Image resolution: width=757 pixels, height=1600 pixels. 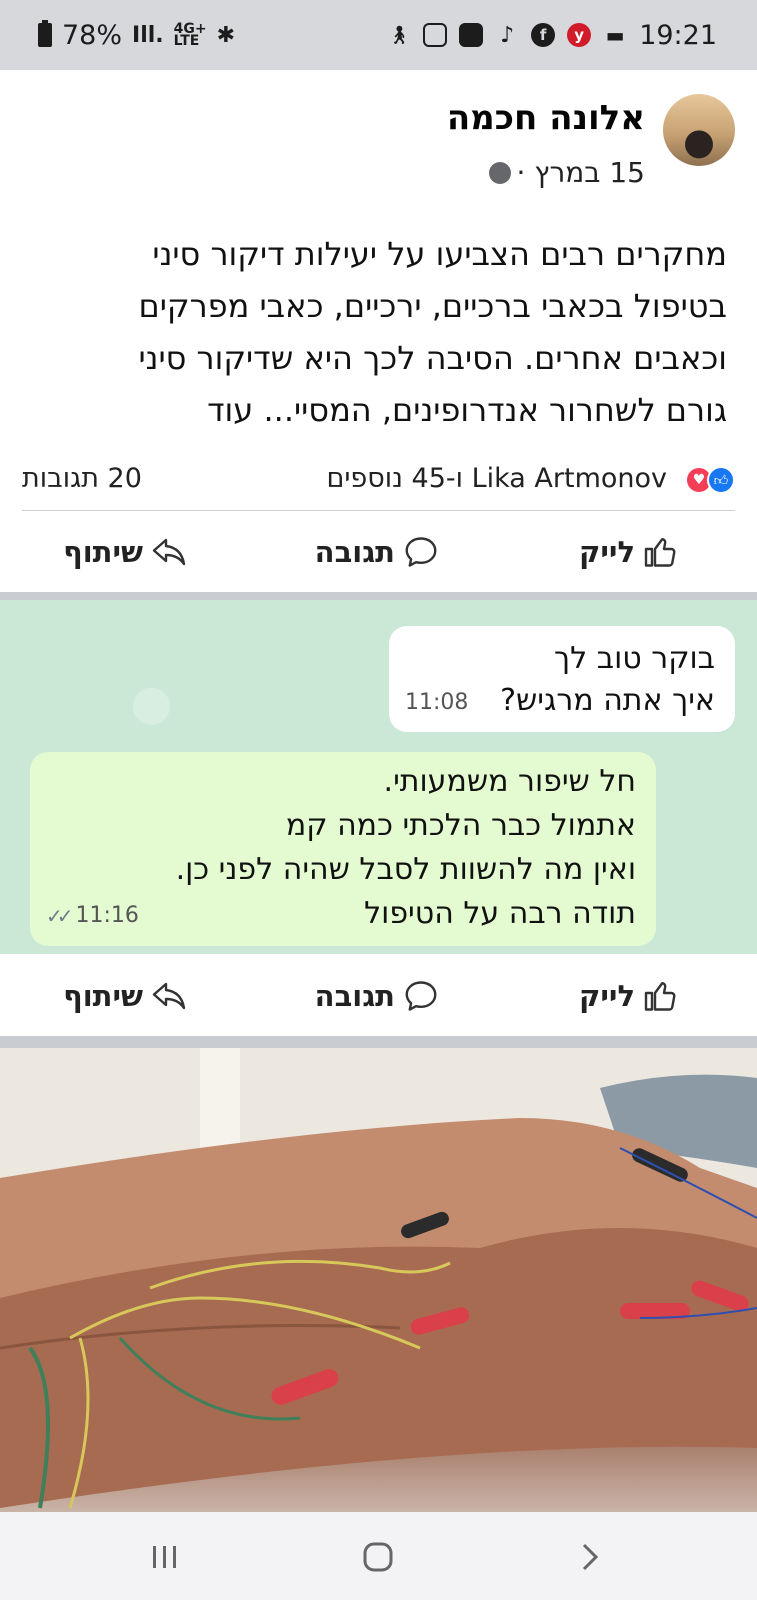 I want to click on status-left: 78% Ill. 4G+ LTE ✱, so click(x=136, y=35).